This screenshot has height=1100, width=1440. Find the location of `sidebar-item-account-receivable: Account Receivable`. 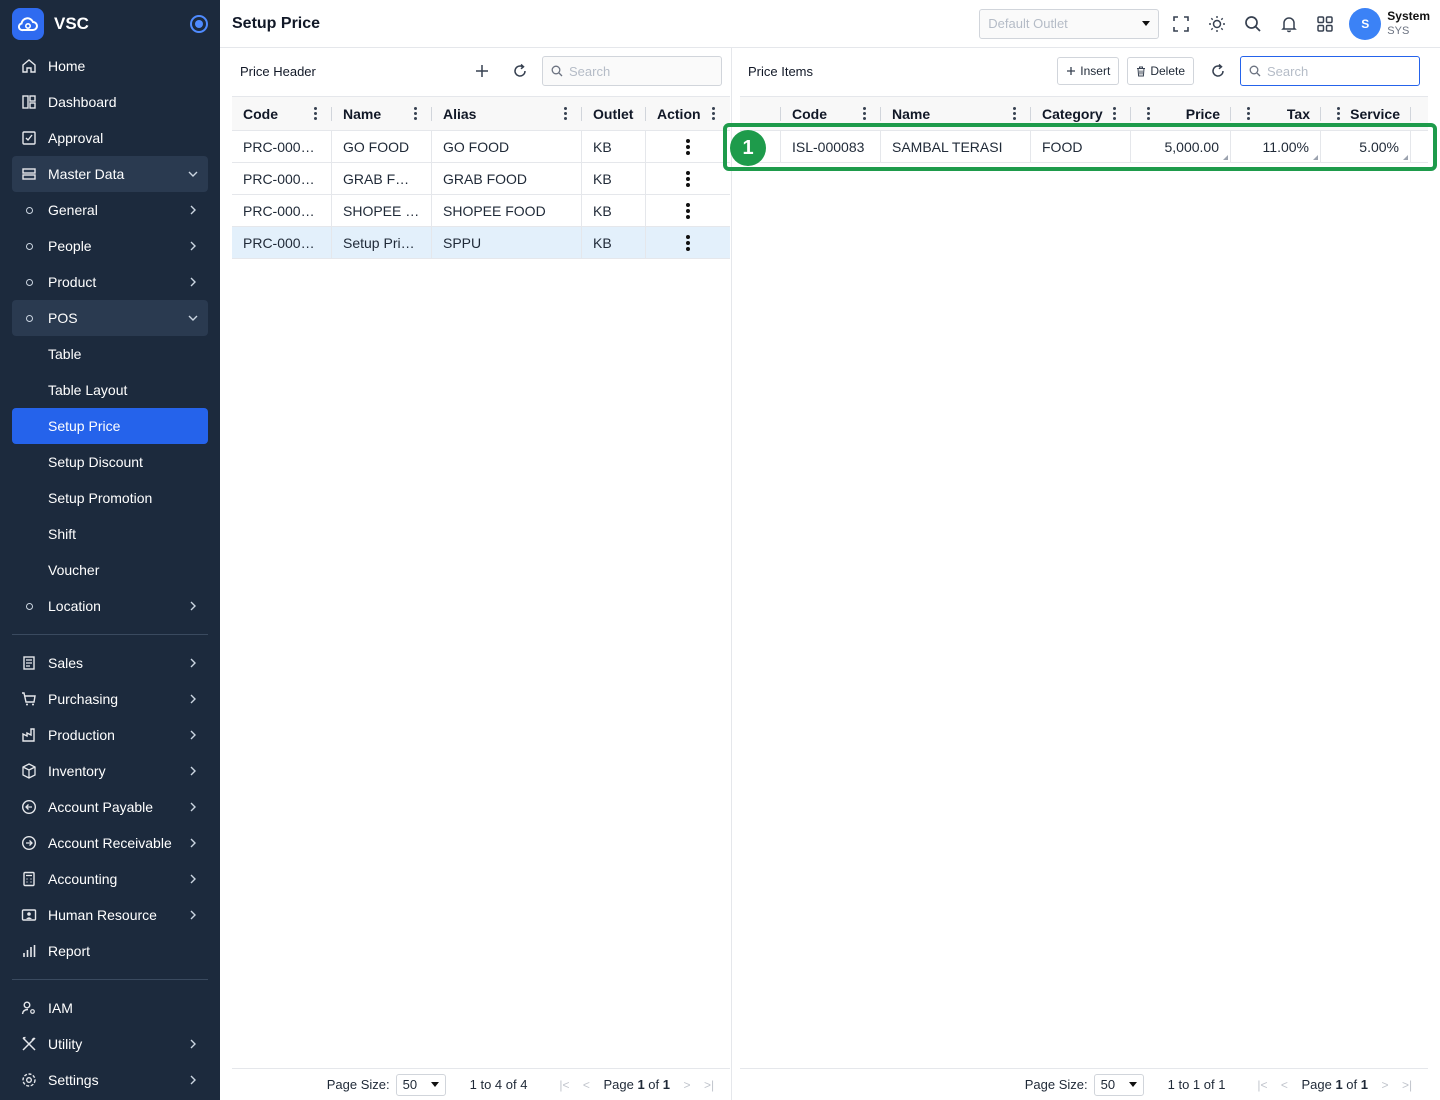

sidebar-item-account-receivable: Account Receivable is located at coordinates (110, 843).